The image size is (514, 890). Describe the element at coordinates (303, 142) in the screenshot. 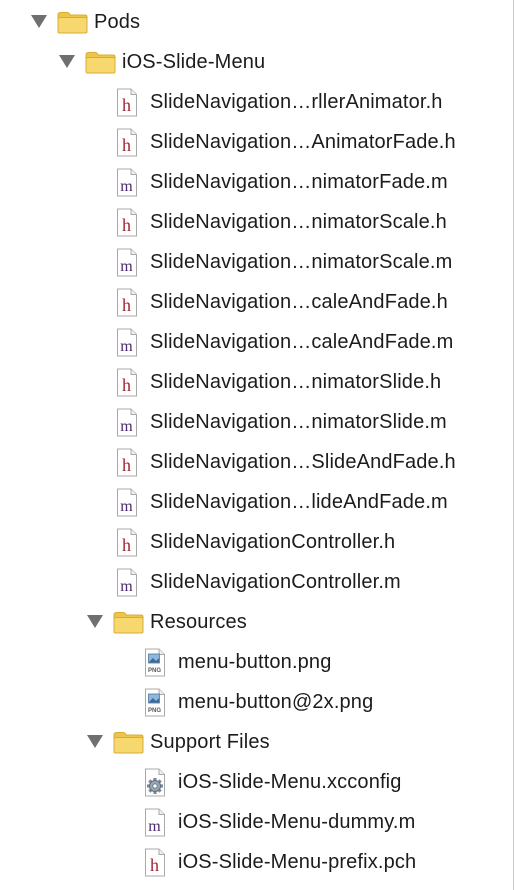

I see `row-label: SlideNavigation…AnimatorFade.h` at that location.